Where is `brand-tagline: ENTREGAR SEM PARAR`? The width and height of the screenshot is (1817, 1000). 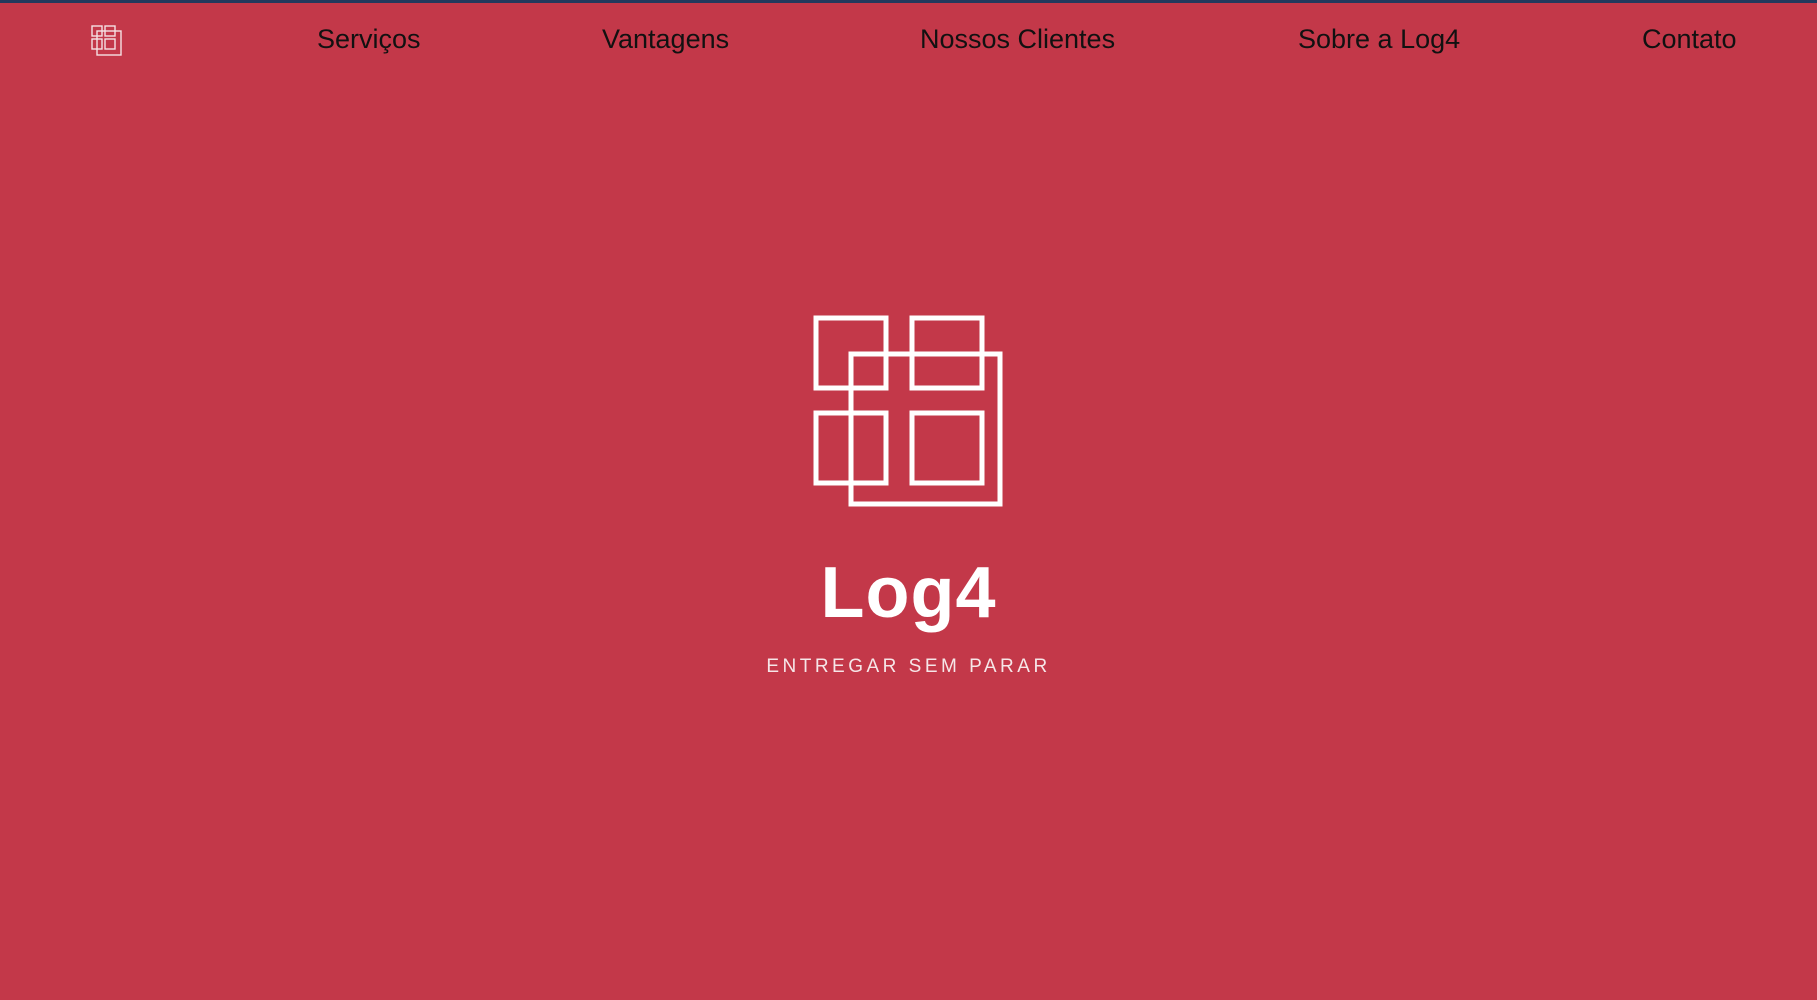 brand-tagline: ENTREGAR SEM PARAR is located at coordinates (908, 666).